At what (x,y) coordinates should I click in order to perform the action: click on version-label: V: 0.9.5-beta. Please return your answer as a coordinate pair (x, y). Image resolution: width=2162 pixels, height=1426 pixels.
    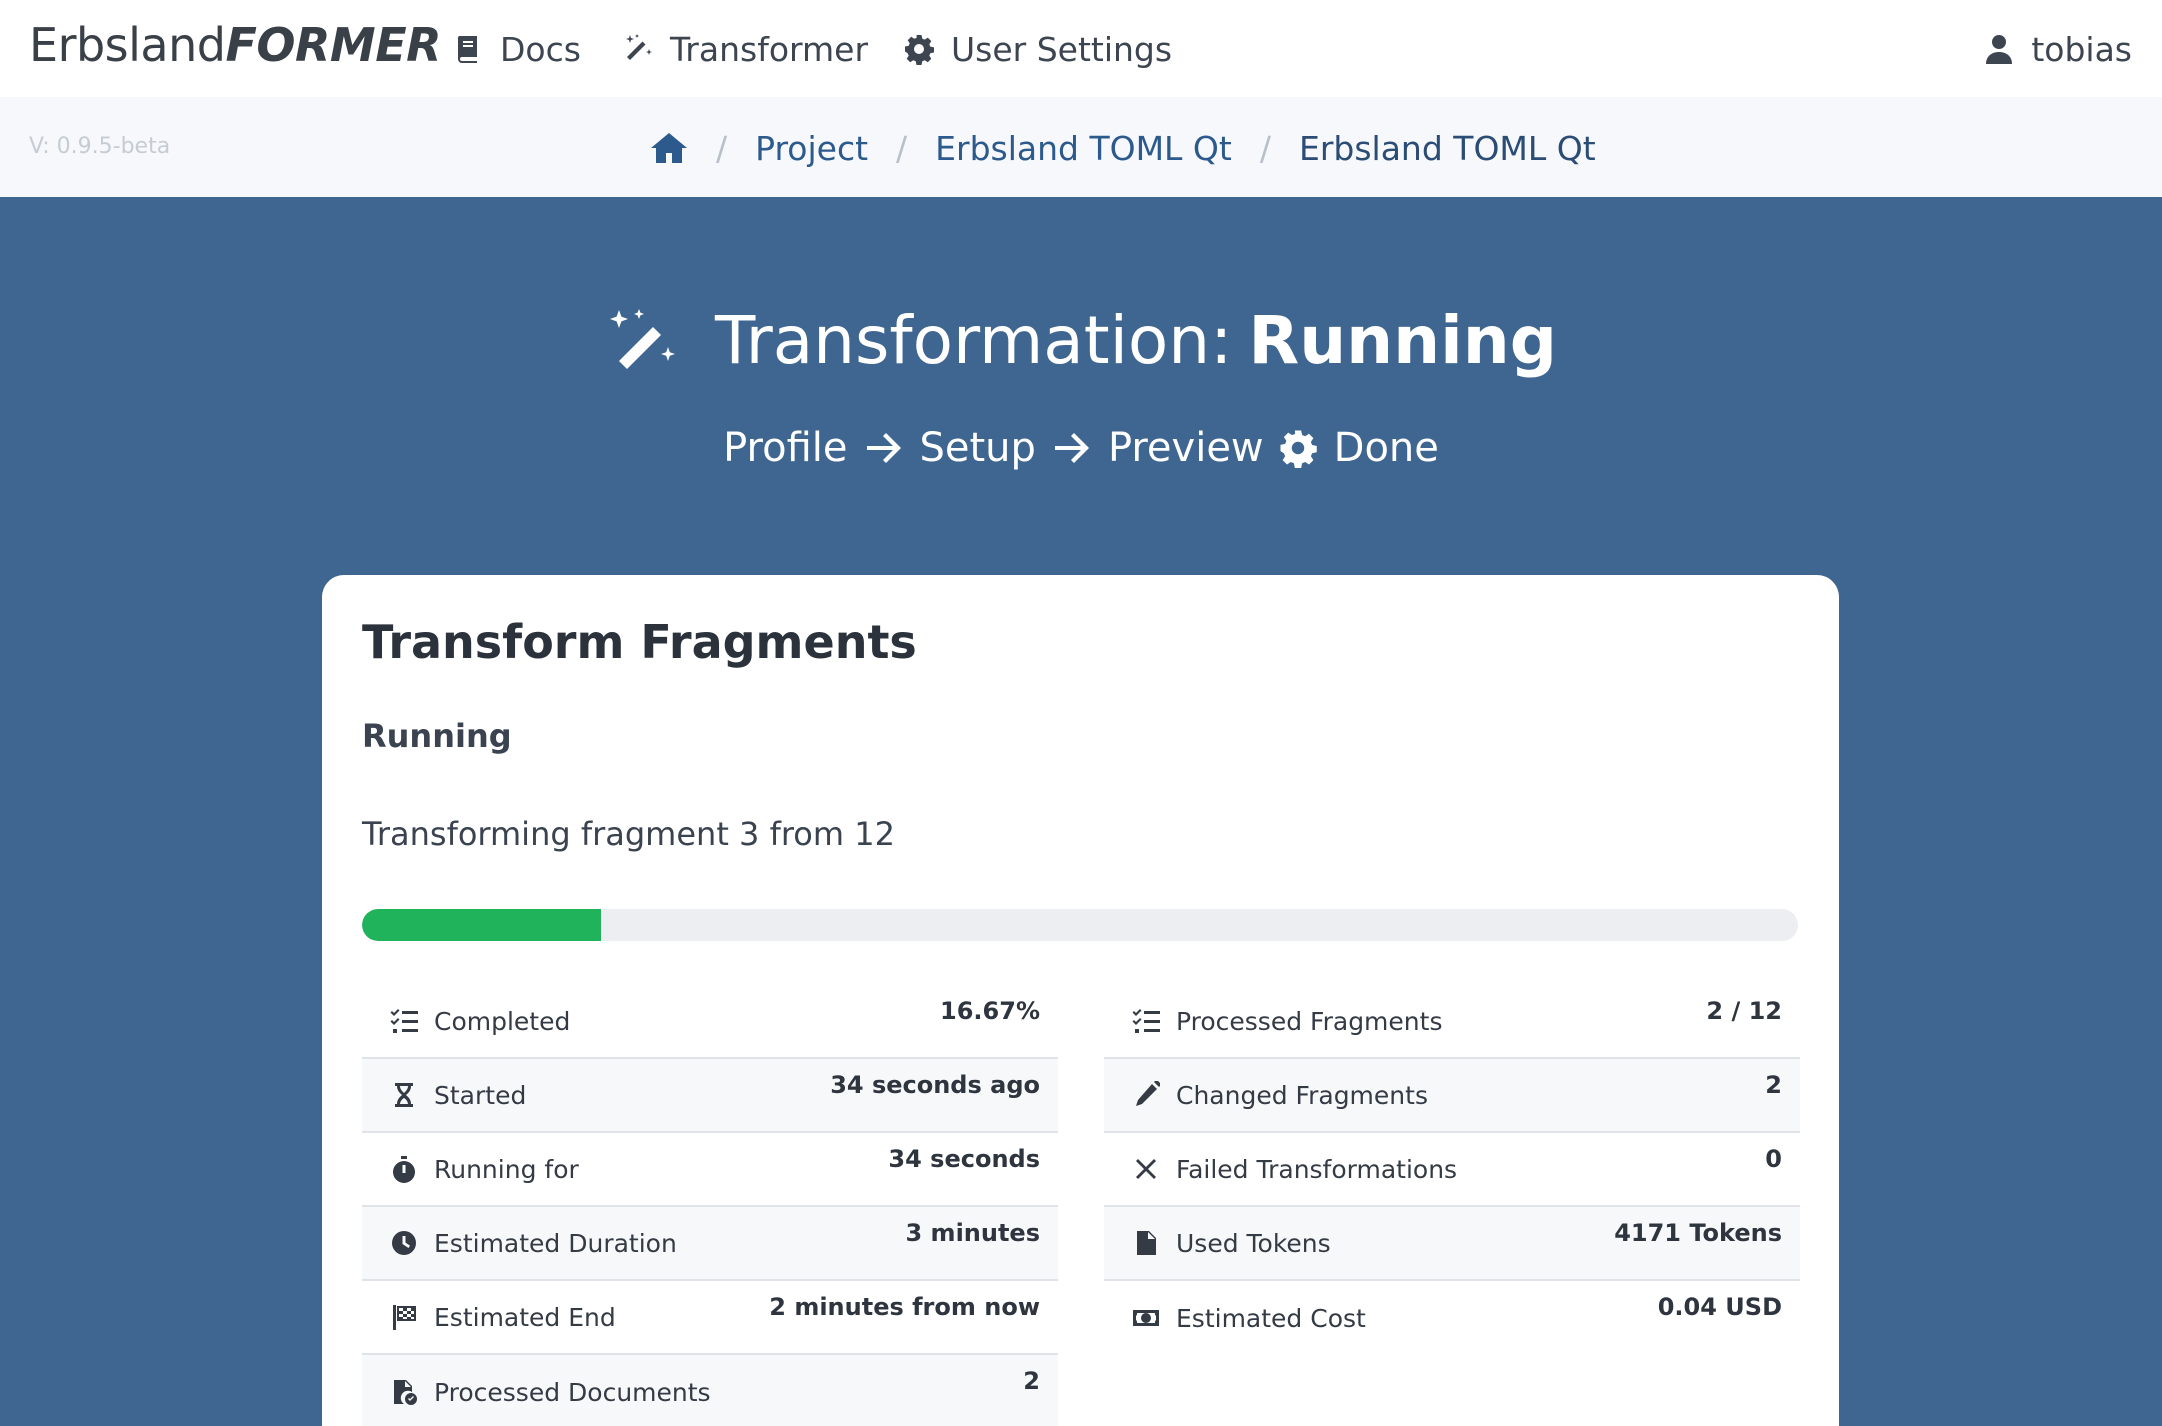
    Looking at the image, I should click on (100, 146).